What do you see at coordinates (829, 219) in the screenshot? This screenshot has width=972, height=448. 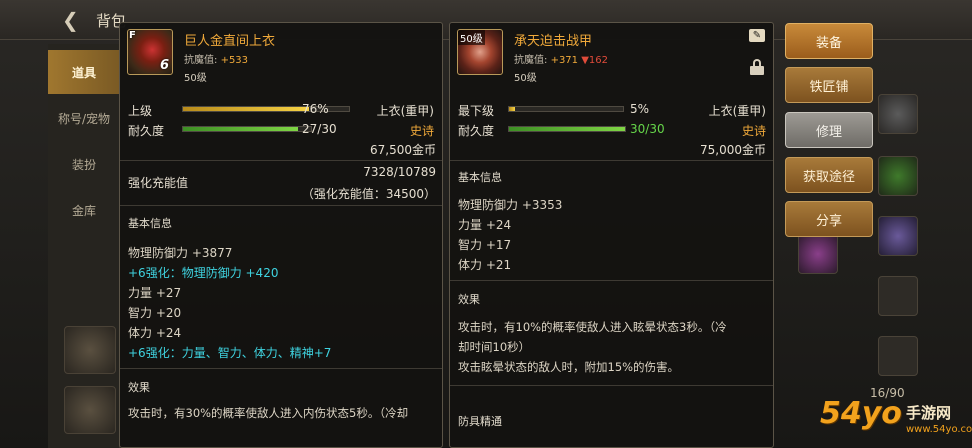 I see `share-button: 分享` at bounding box center [829, 219].